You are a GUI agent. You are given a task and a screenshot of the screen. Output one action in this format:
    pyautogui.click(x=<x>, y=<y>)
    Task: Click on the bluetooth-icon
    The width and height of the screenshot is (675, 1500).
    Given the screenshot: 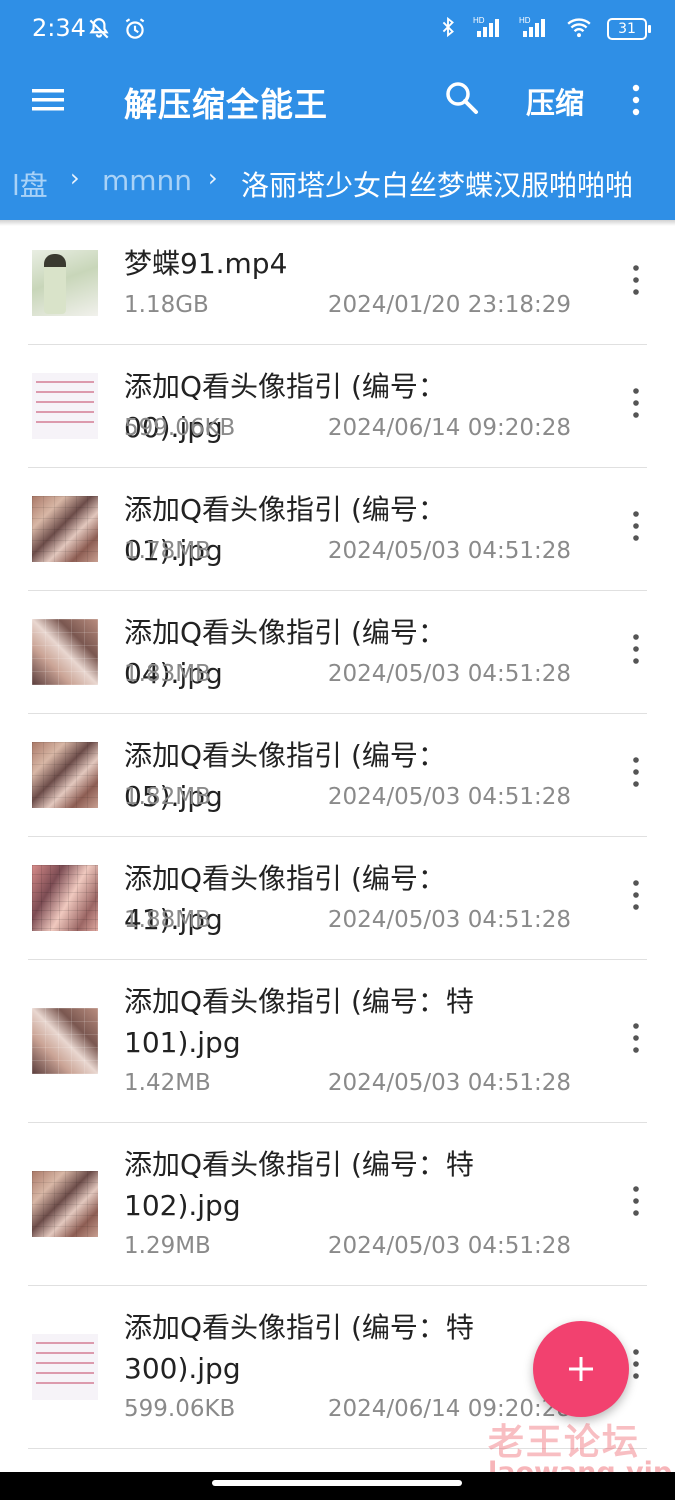 What is the action you would take?
    pyautogui.click(x=448, y=29)
    